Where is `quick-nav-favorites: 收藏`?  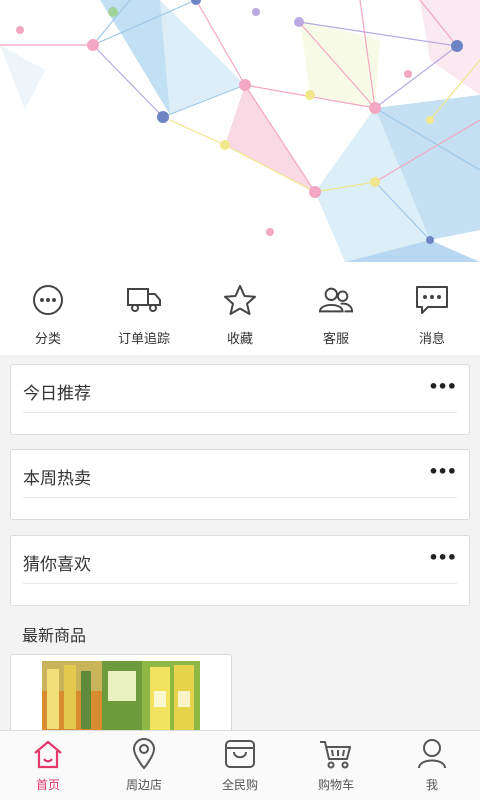 quick-nav-favorites: 收藏 is located at coordinates (240, 308).